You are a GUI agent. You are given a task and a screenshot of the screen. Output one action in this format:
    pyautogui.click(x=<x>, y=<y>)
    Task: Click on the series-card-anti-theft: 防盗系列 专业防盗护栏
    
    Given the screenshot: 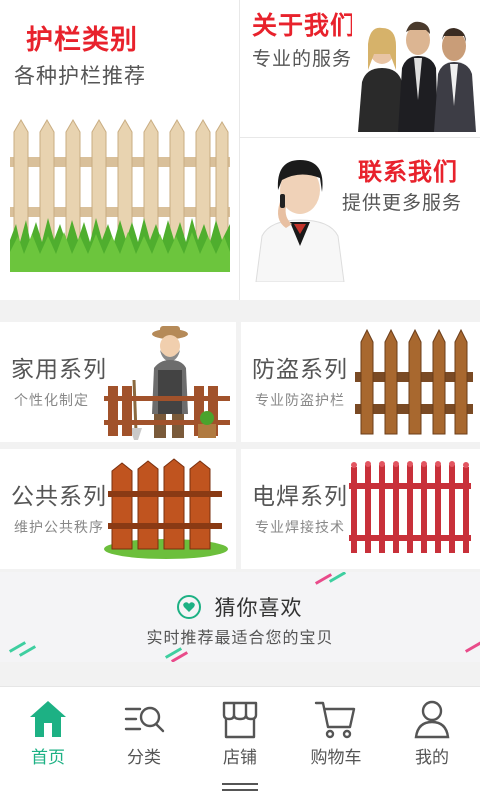 What is the action you would take?
    pyautogui.click(x=360, y=382)
    